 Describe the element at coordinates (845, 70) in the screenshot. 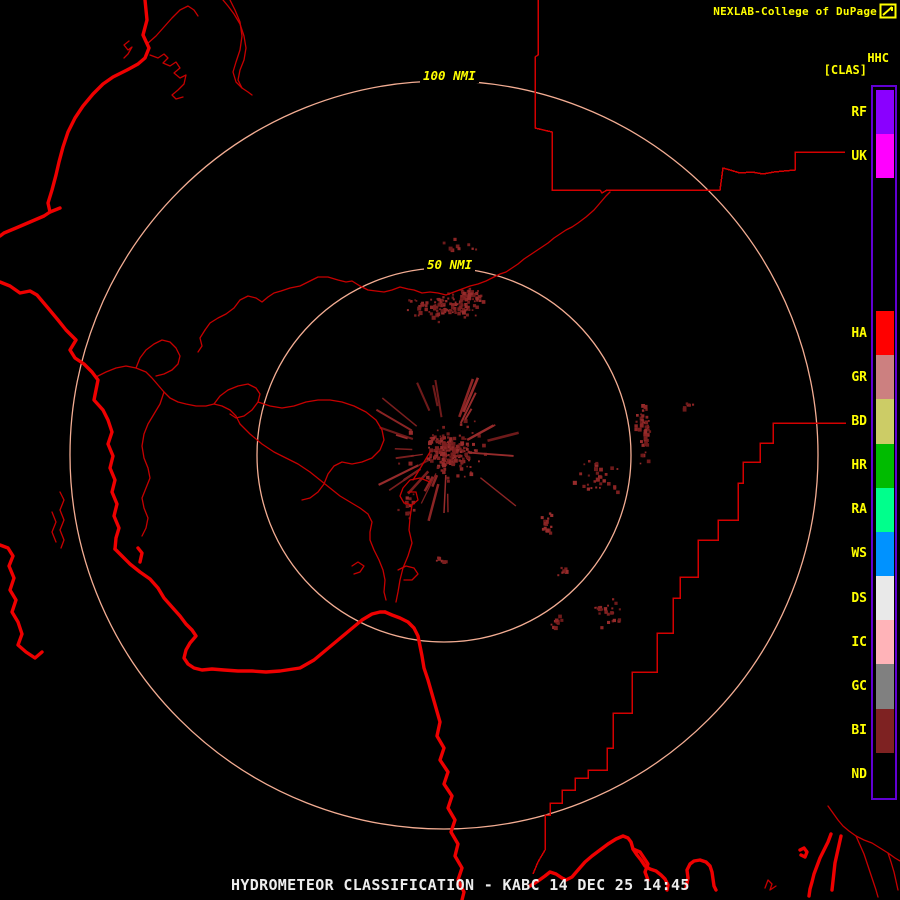

I see `product-mode-label: [CLAS]` at that location.